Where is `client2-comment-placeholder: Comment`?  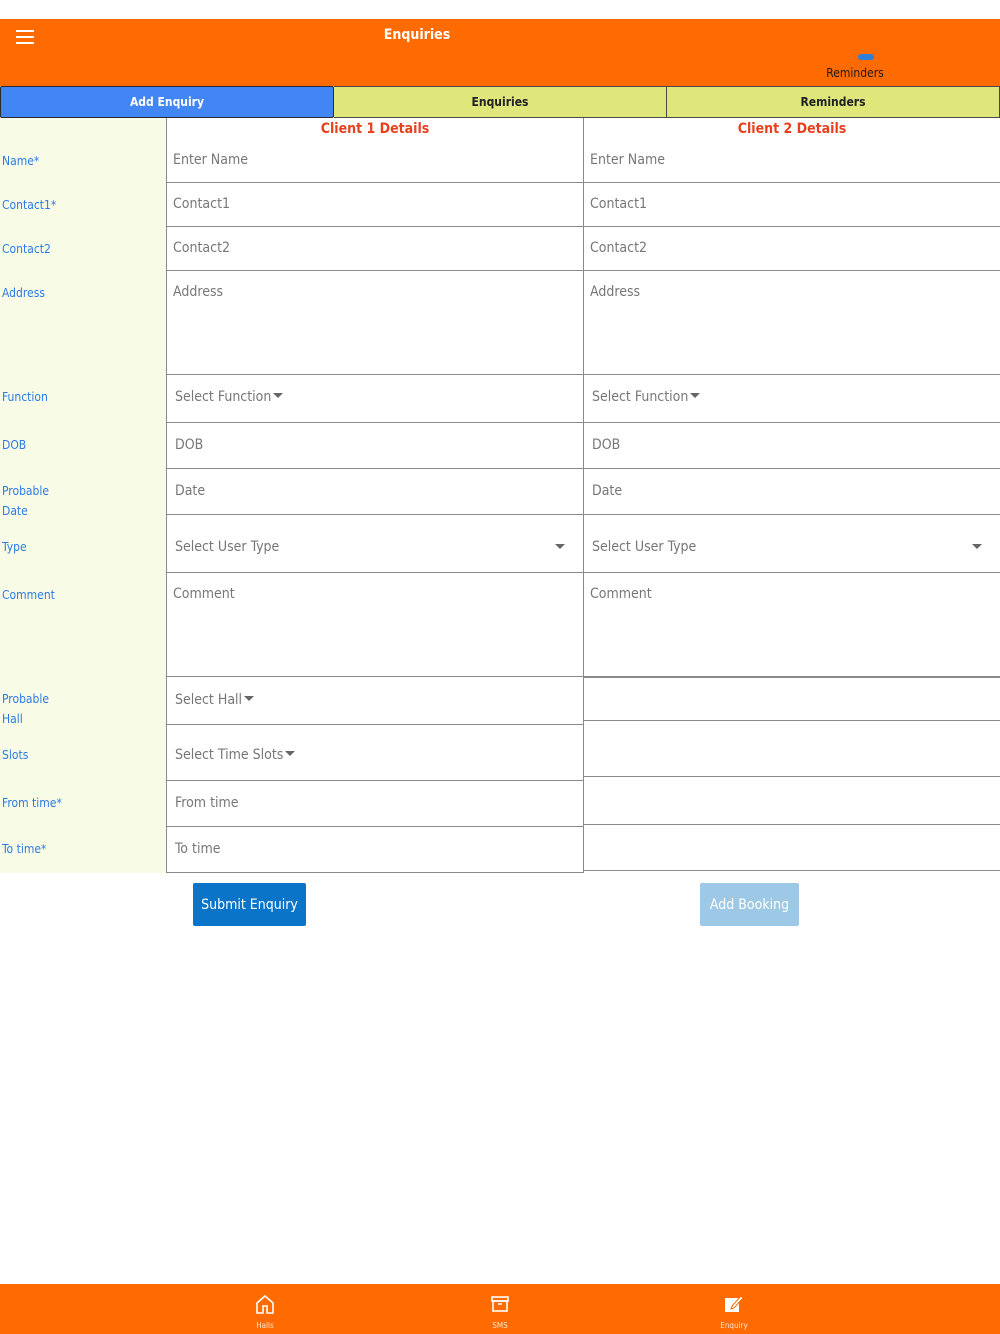 client2-comment-placeholder: Comment is located at coordinates (621, 594).